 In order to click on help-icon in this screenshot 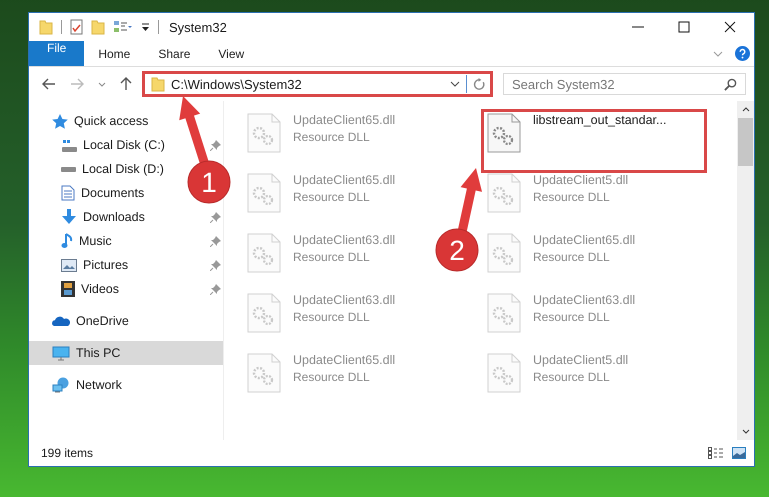, I will do `click(742, 53)`.